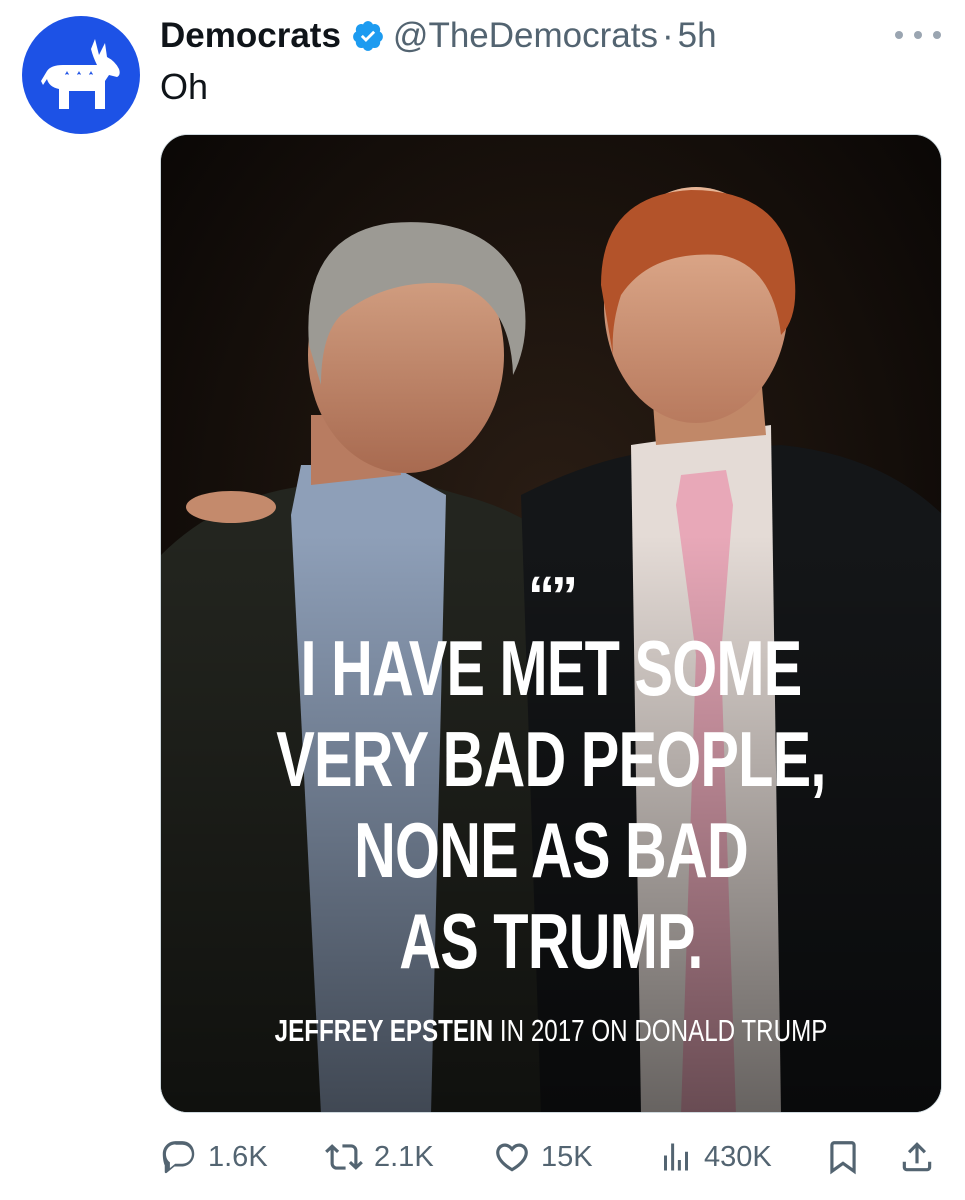 Image resolution: width=965 pixels, height=1200 pixels. Describe the element at coordinates (525, 36) in the screenshot. I see `account-handle: @TheDemocrats` at that location.